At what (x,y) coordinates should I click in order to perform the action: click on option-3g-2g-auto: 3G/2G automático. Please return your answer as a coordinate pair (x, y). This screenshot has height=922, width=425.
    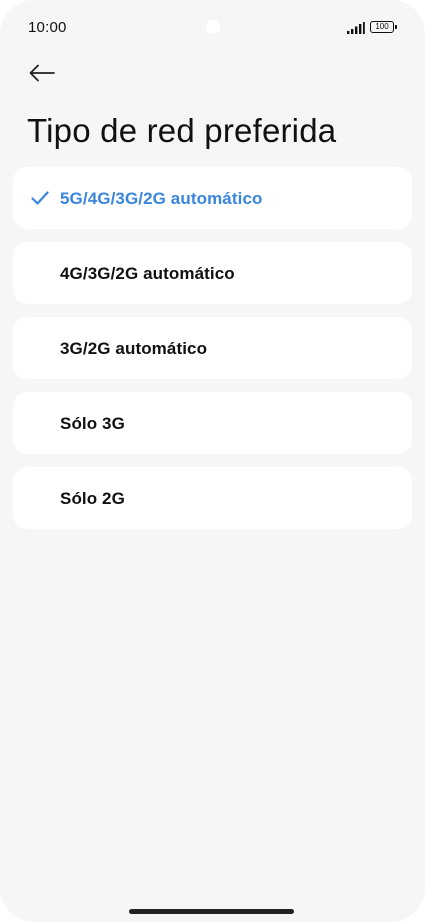
    Looking at the image, I should click on (212, 348).